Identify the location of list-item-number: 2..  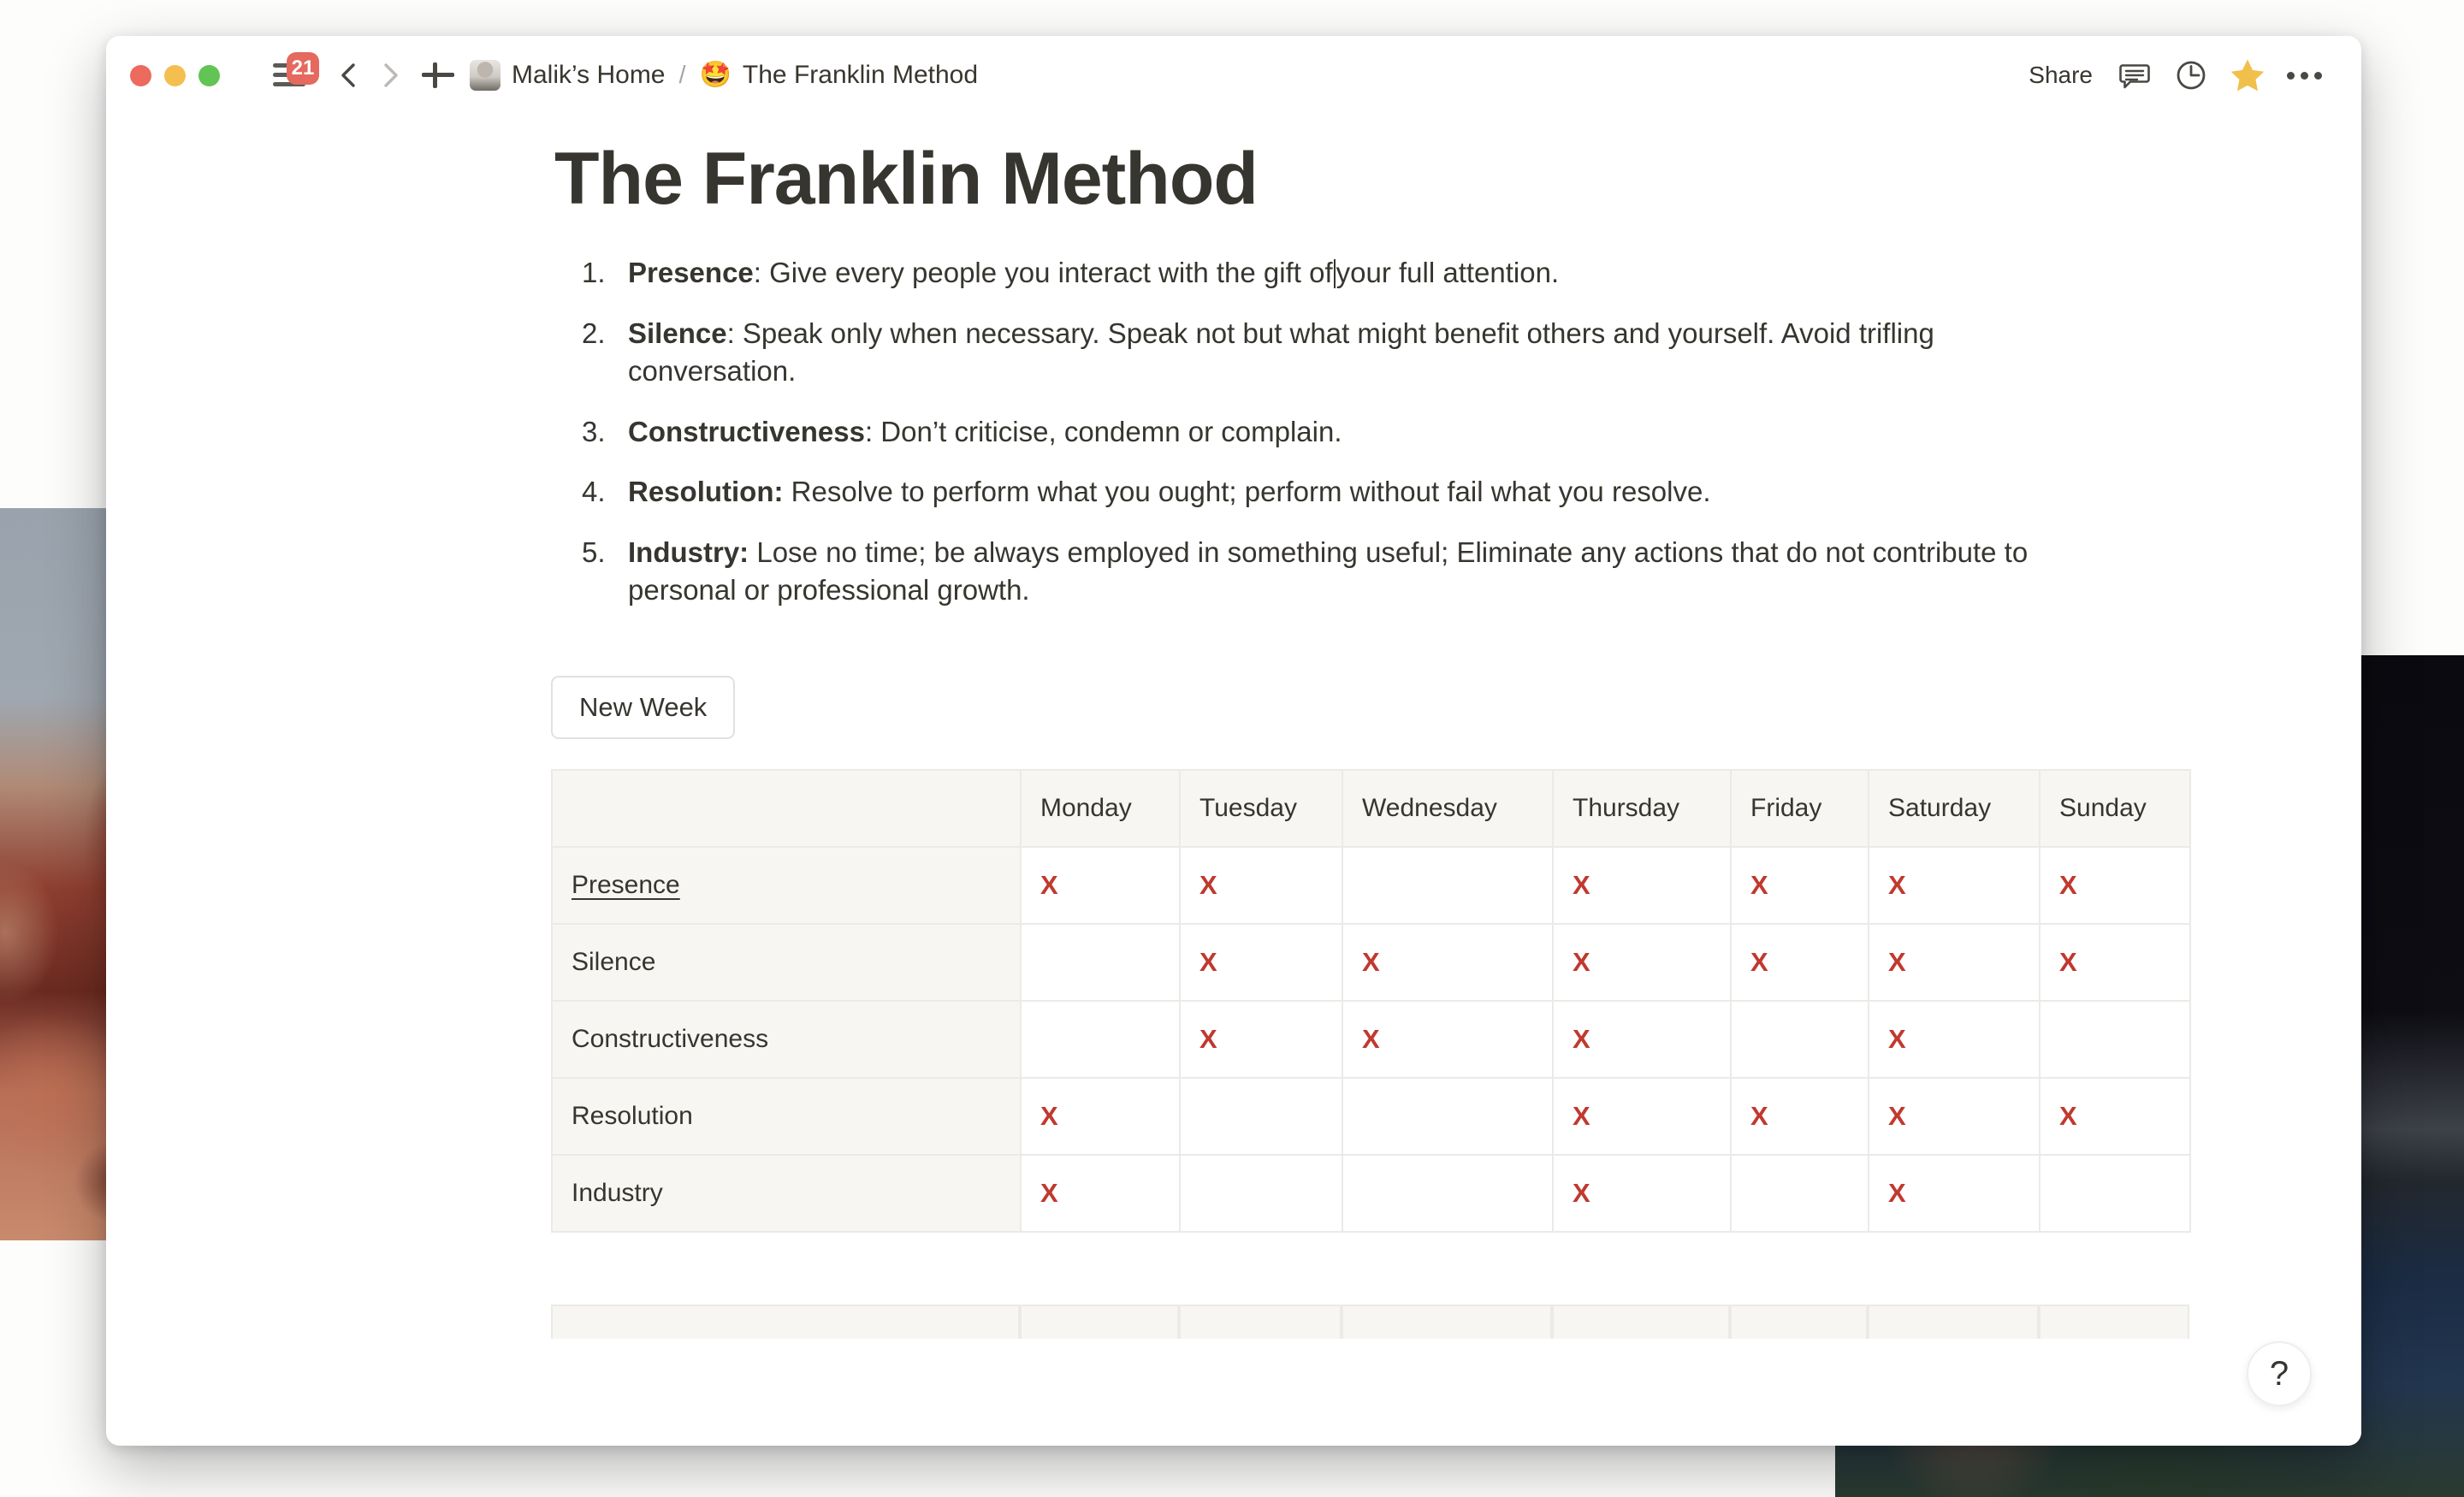
(594, 333).